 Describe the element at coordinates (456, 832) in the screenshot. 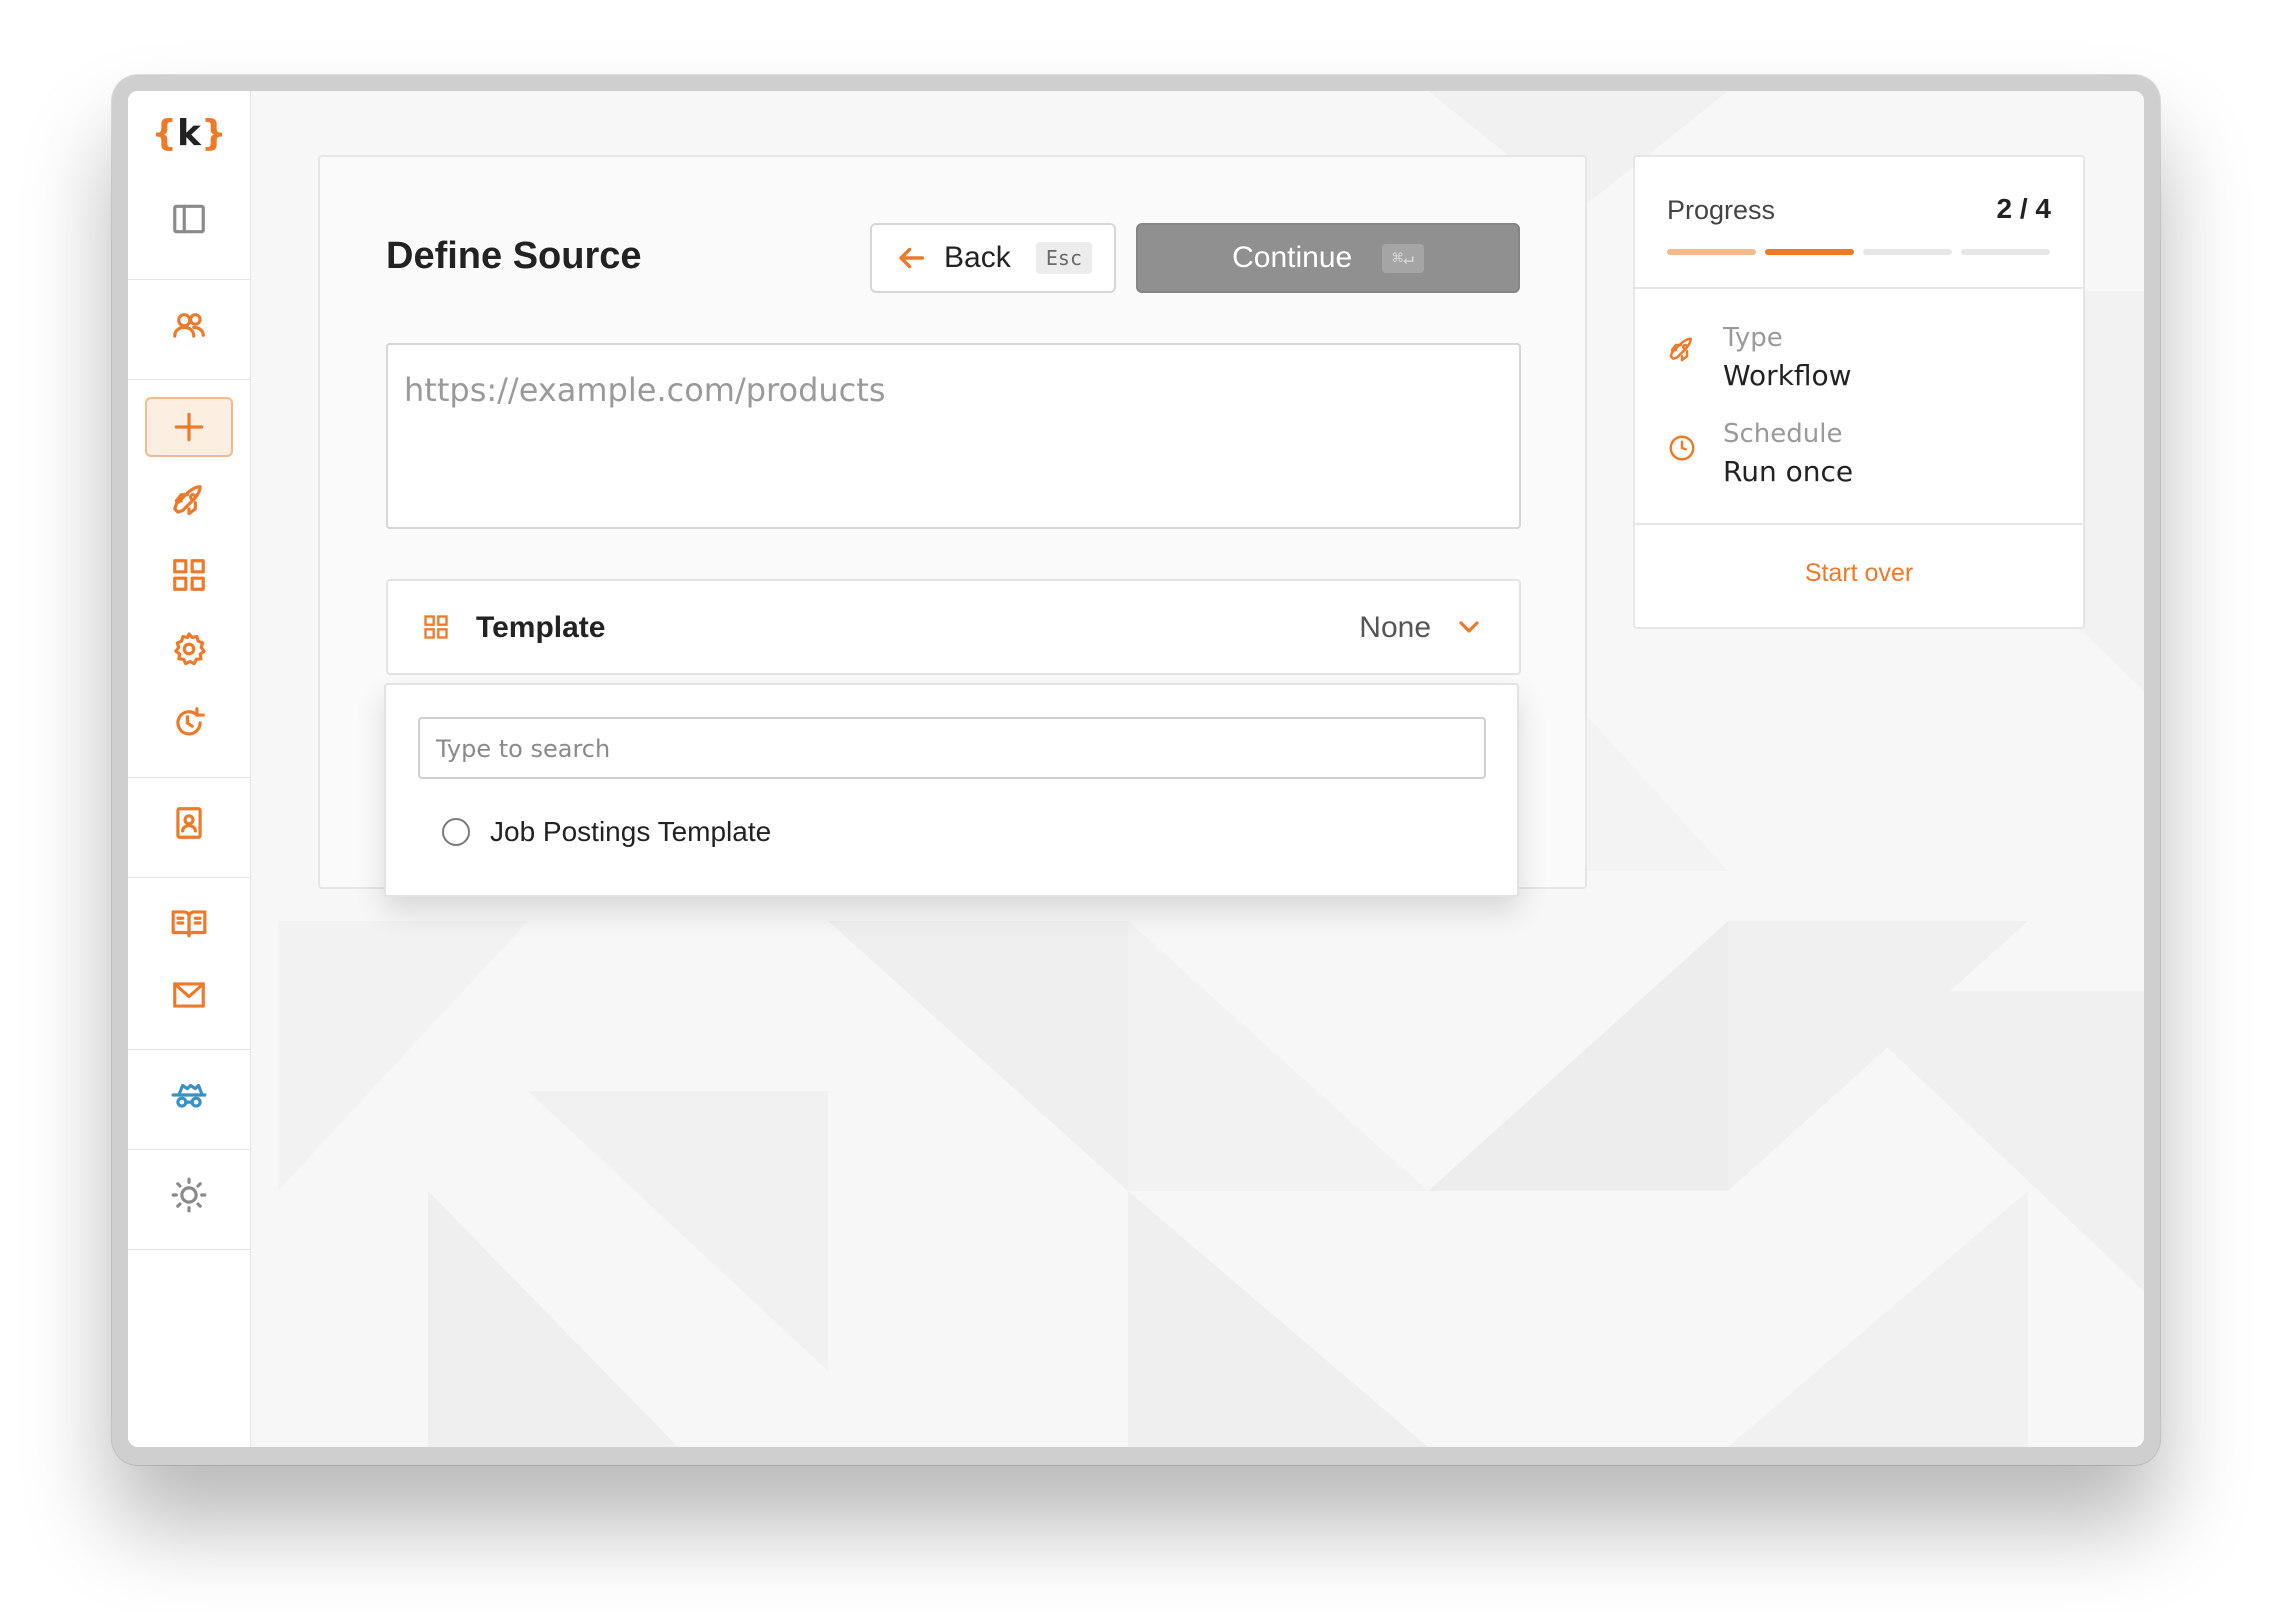

I see `radio-button` at that location.